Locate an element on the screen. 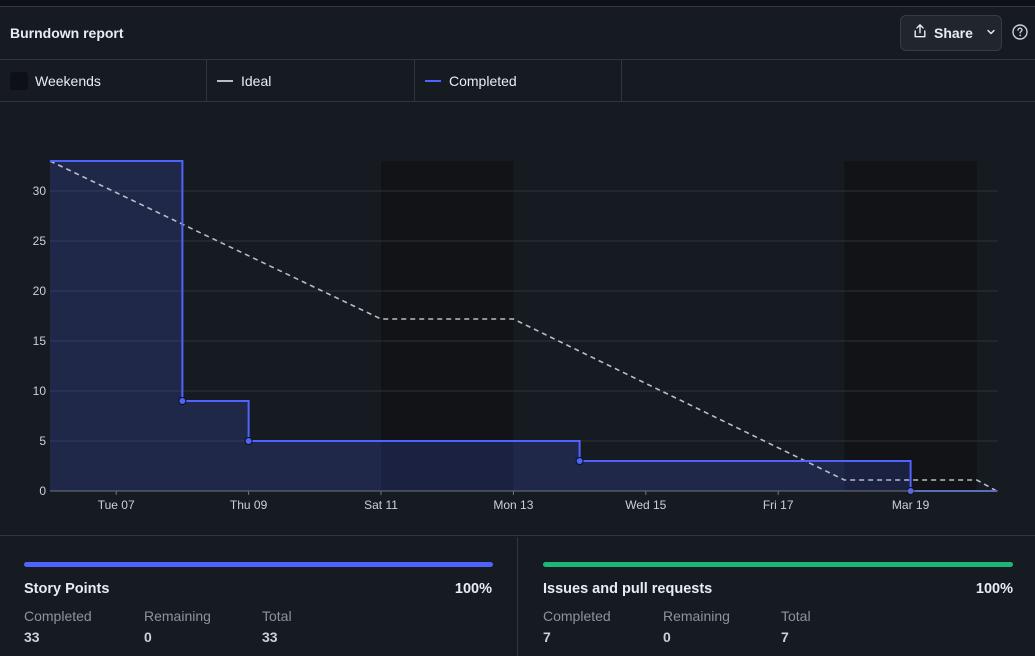  x-tick-label: Mon 13 is located at coordinates (513, 505).